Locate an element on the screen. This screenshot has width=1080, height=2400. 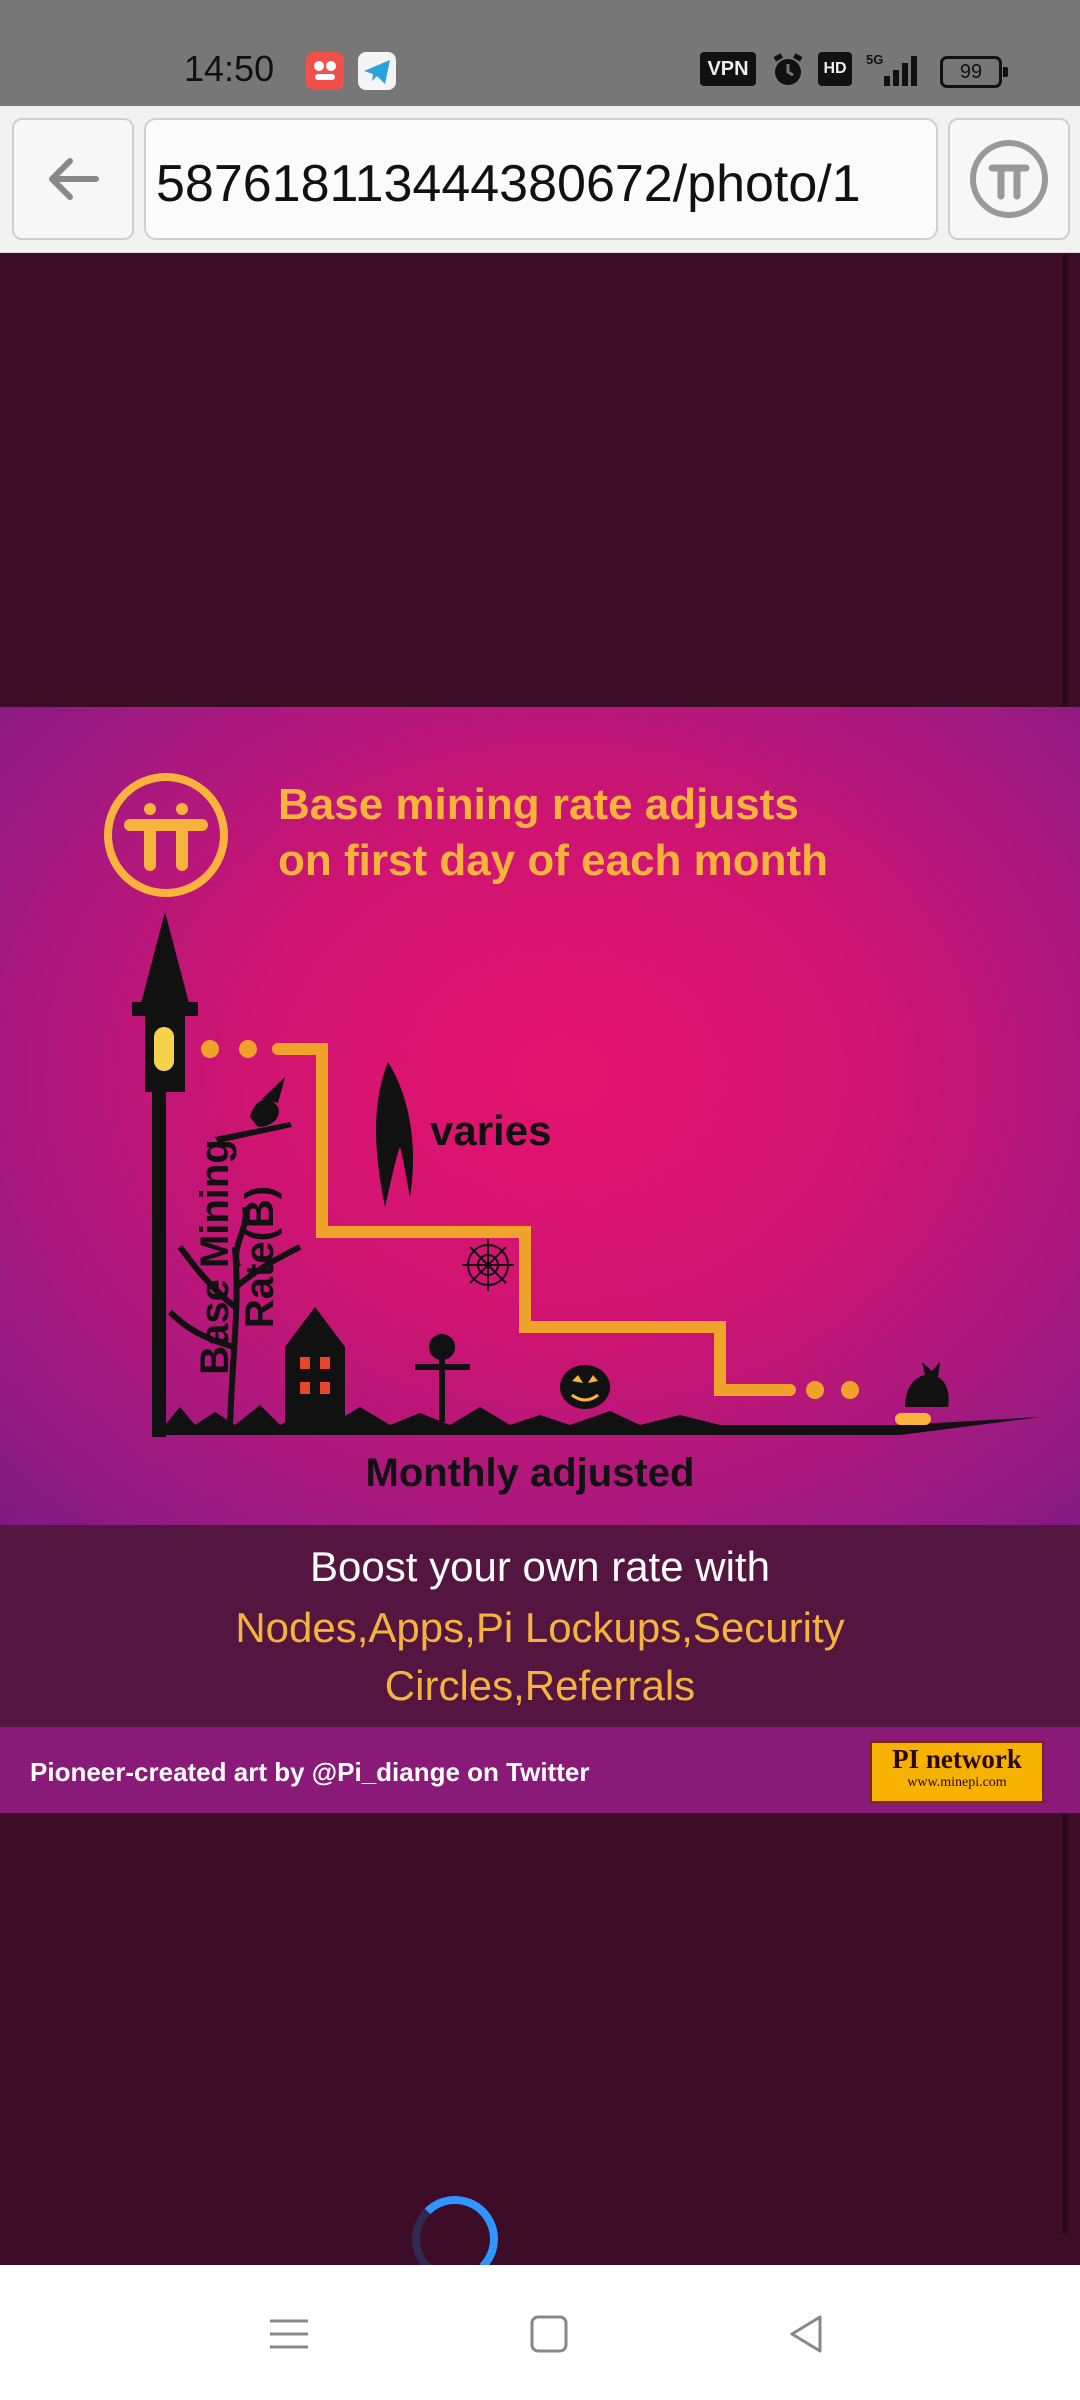
pi-browser-button is located at coordinates (1009, 179).